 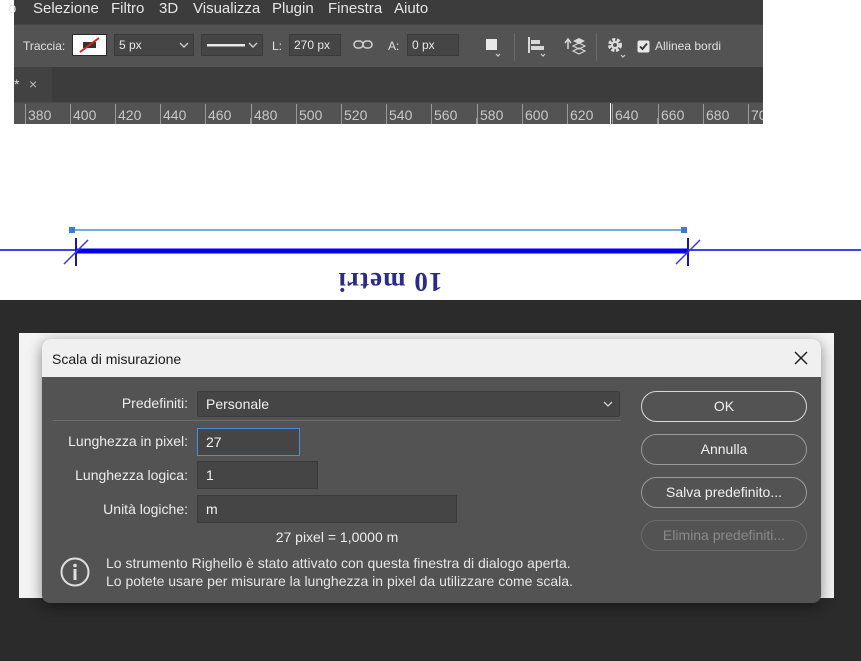 What do you see at coordinates (399, 114) in the screenshot?
I see `ruler-label: 540` at bounding box center [399, 114].